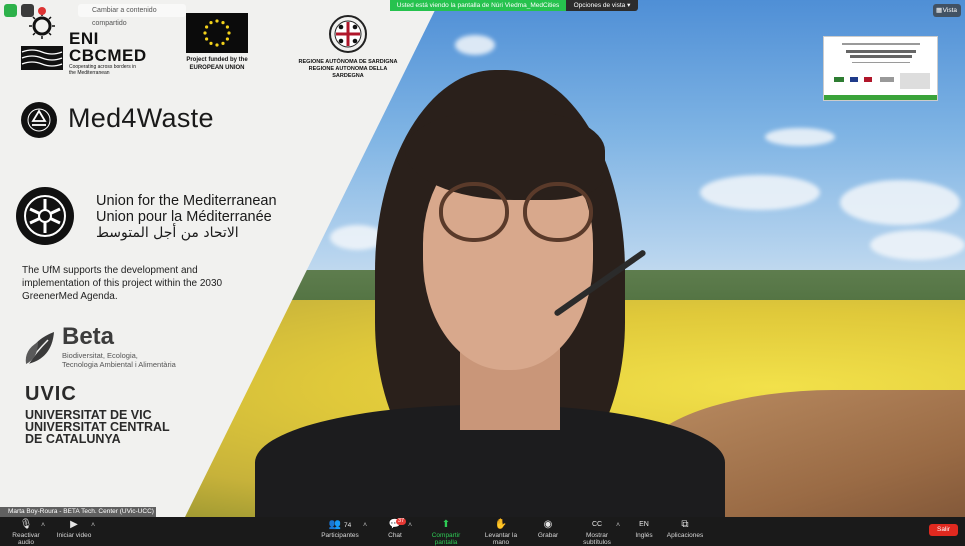 This screenshot has width=965, height=546. I want to click on chat-label: Chat, so click(395, 535).